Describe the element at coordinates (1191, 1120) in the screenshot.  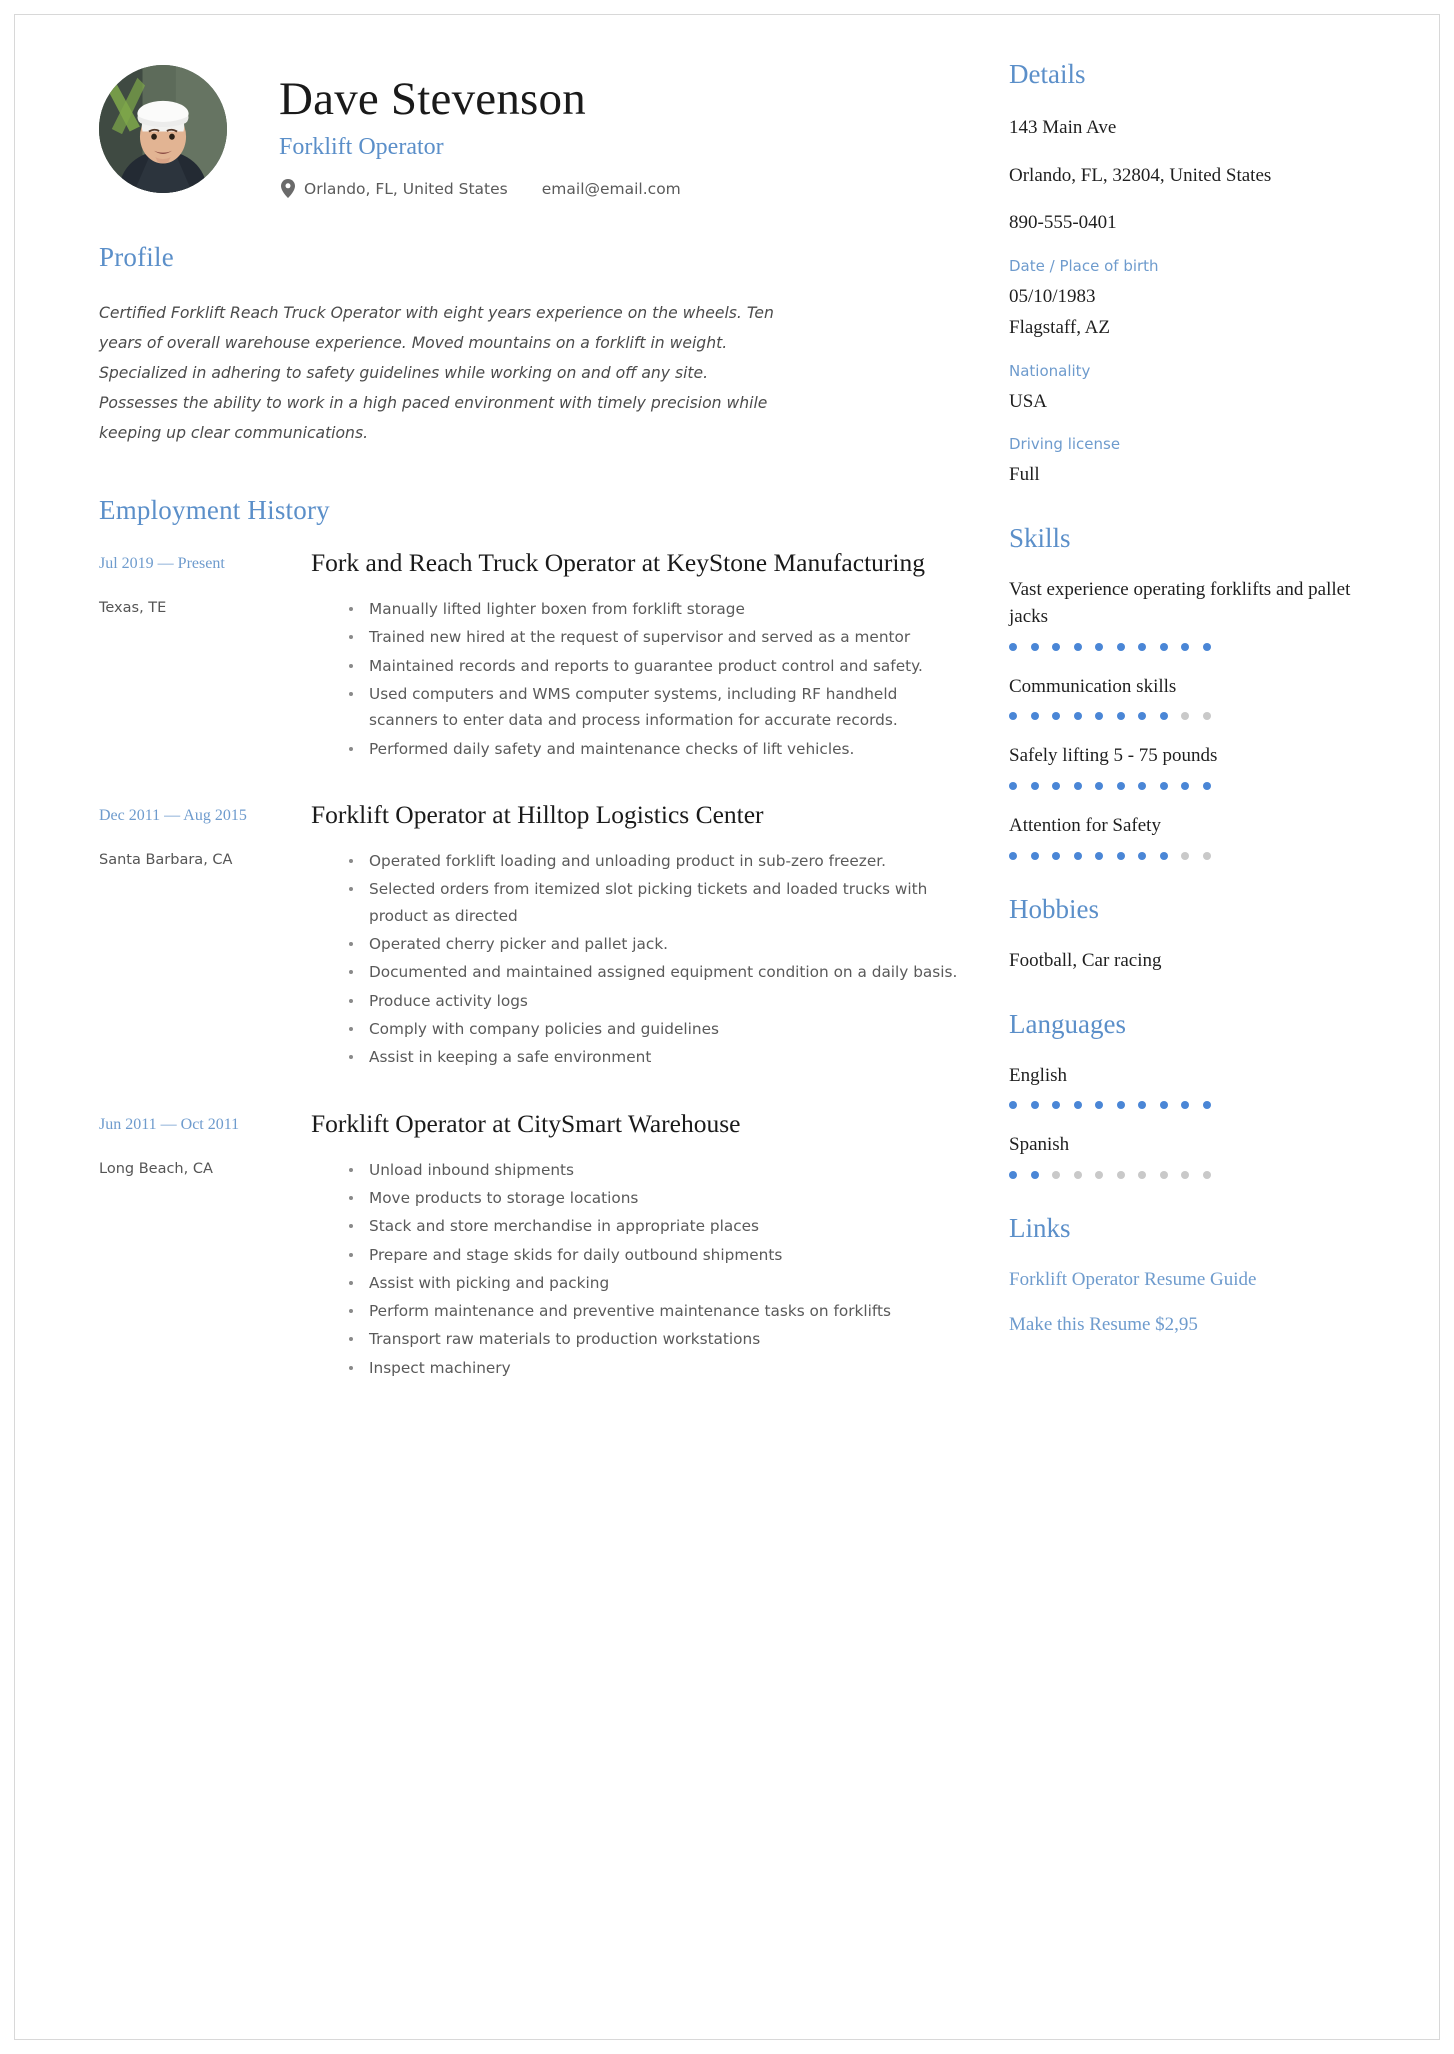
I see `languages-list: English Spanish` at that location.